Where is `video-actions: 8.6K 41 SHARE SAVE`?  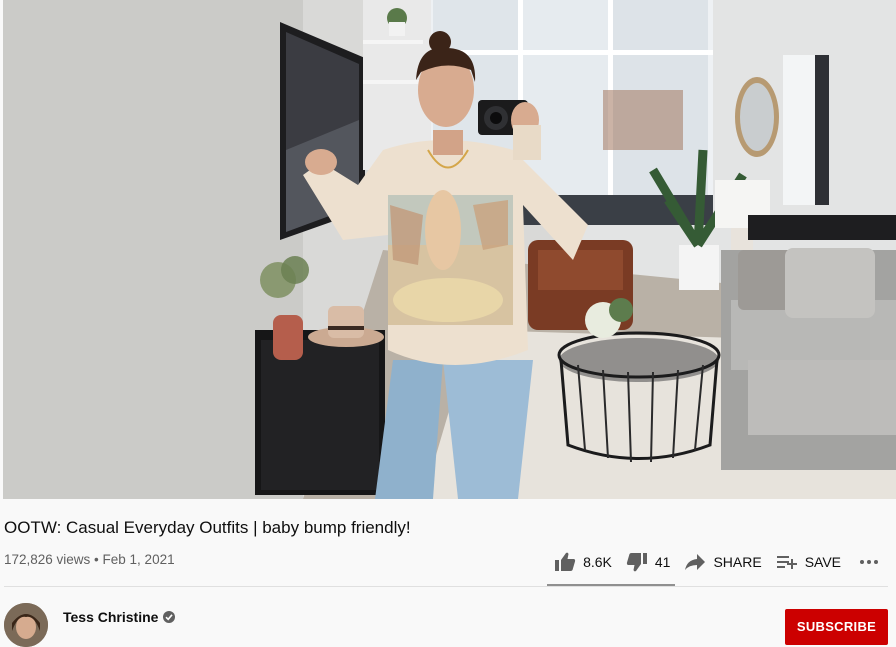
video-actions: 8.6K 41 SHARE SAVE is located at coordinates (722, 562).